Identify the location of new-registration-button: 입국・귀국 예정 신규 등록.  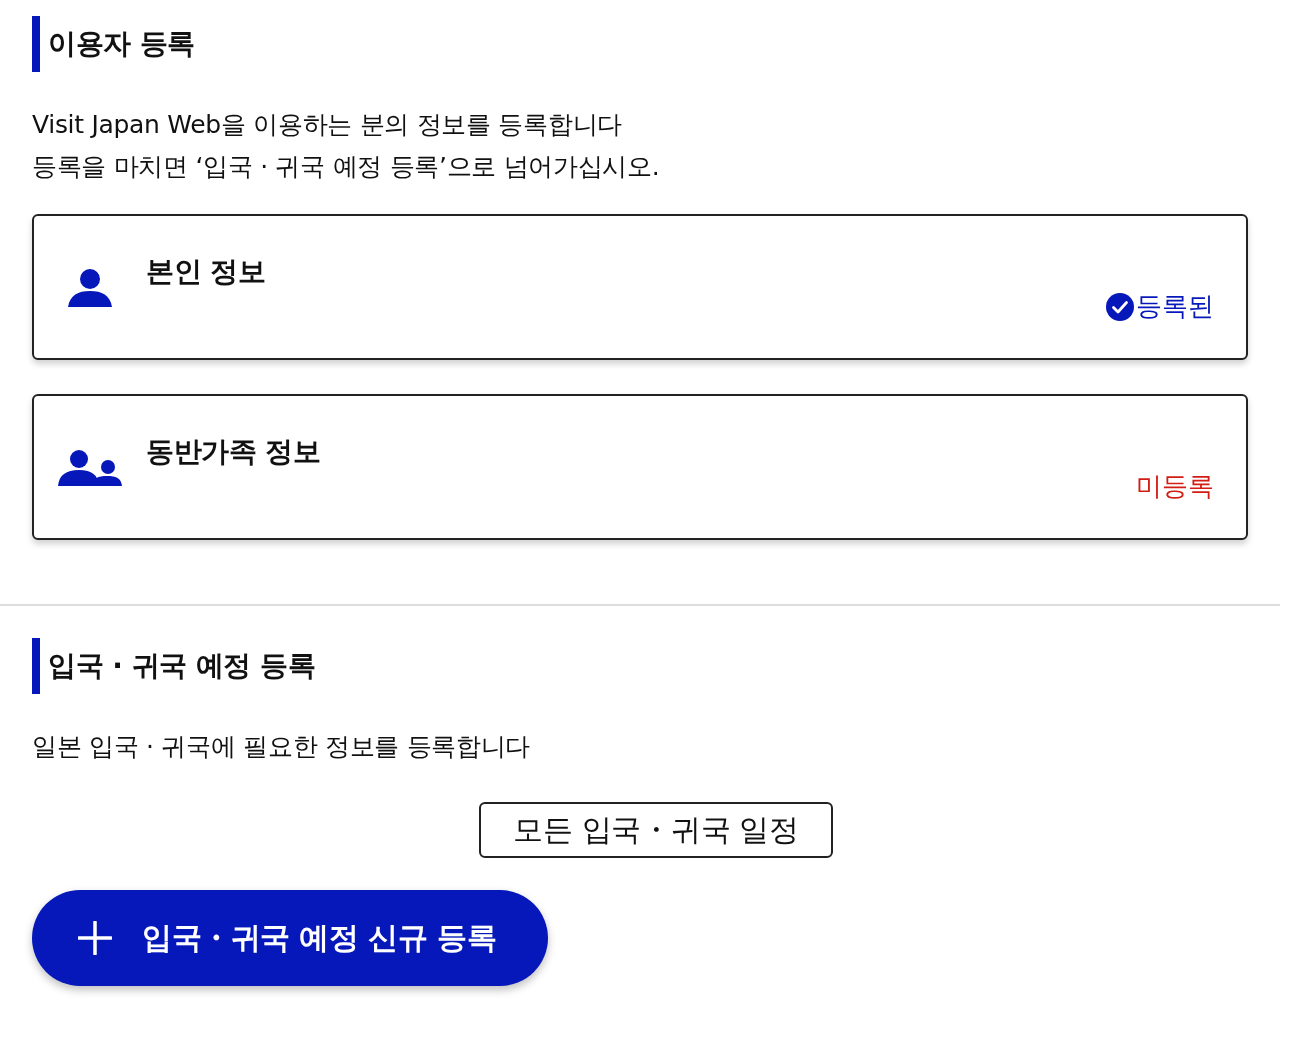
(290, 938).